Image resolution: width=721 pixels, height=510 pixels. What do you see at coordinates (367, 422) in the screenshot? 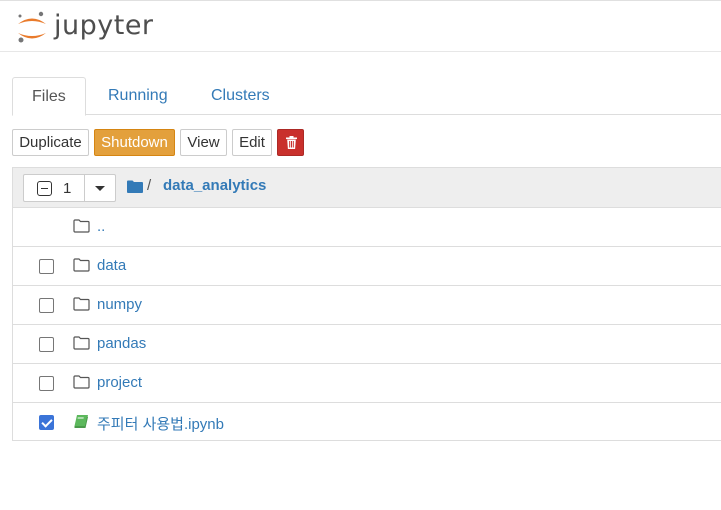
I see `list-item: 주피터 사용법.ipynb` at bounding box center [367, 422].